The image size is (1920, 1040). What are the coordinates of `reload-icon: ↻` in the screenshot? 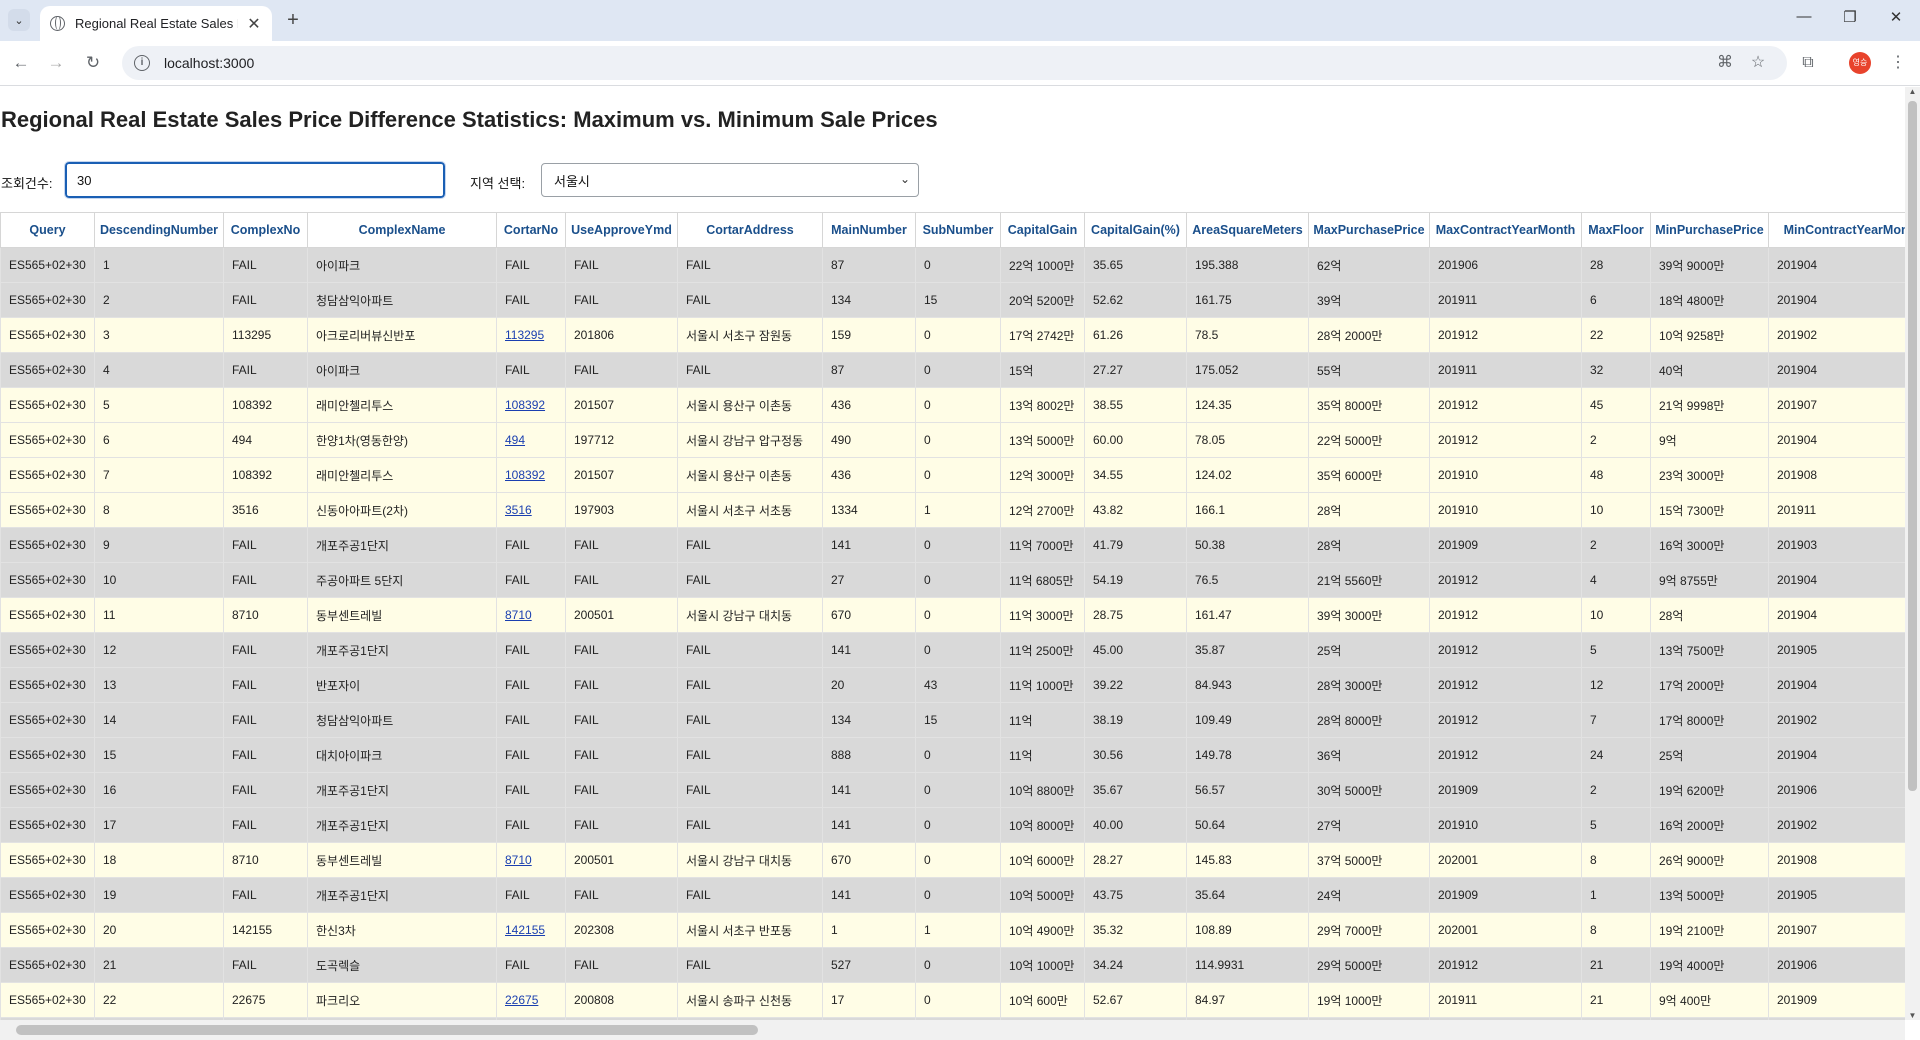 It's located at (93, 63).